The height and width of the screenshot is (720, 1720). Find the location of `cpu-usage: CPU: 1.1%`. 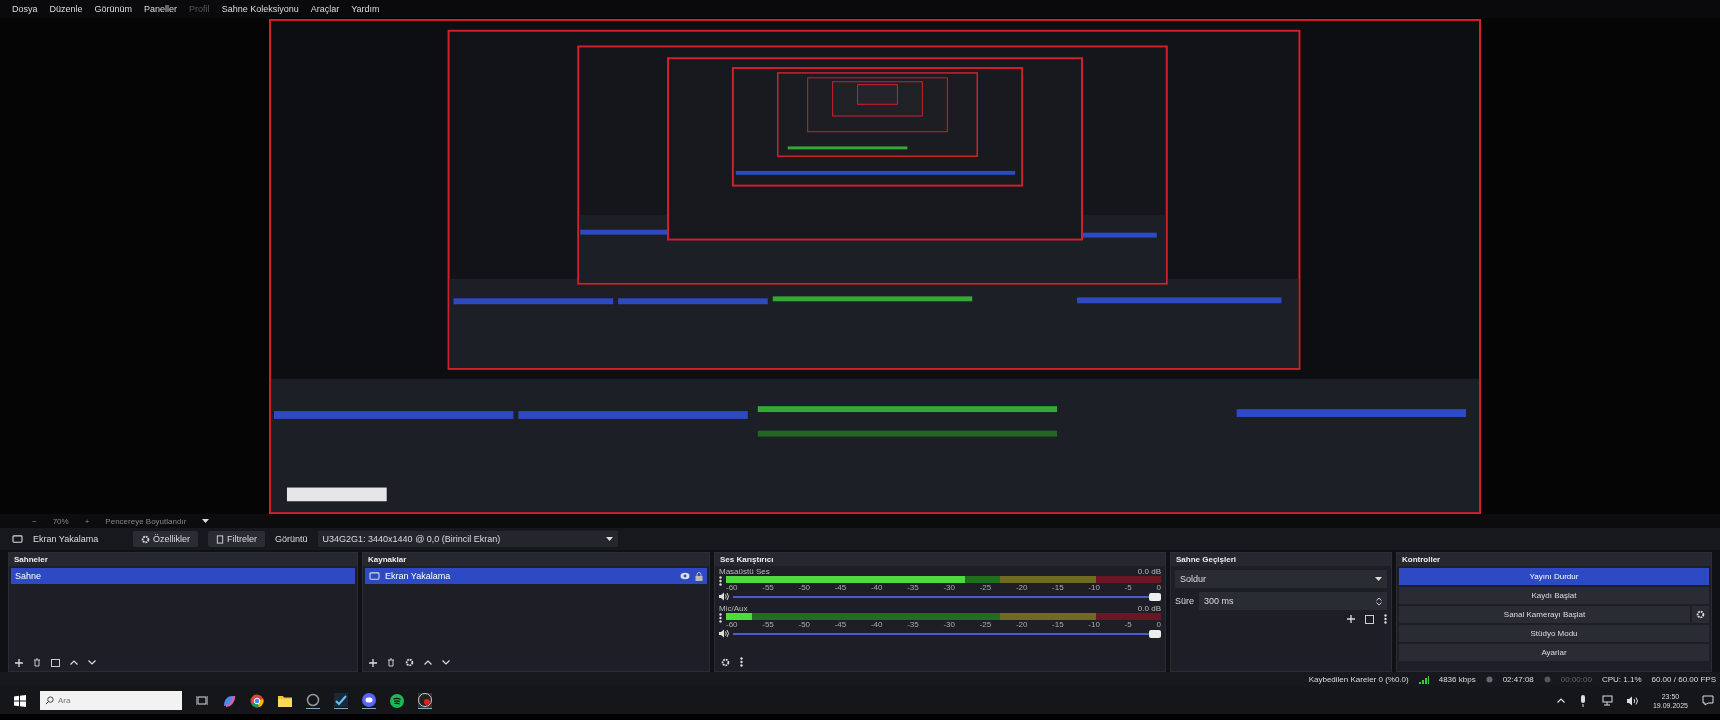

cpu-usage: CPU: 1.1% is located at coordinates (1621, 679).